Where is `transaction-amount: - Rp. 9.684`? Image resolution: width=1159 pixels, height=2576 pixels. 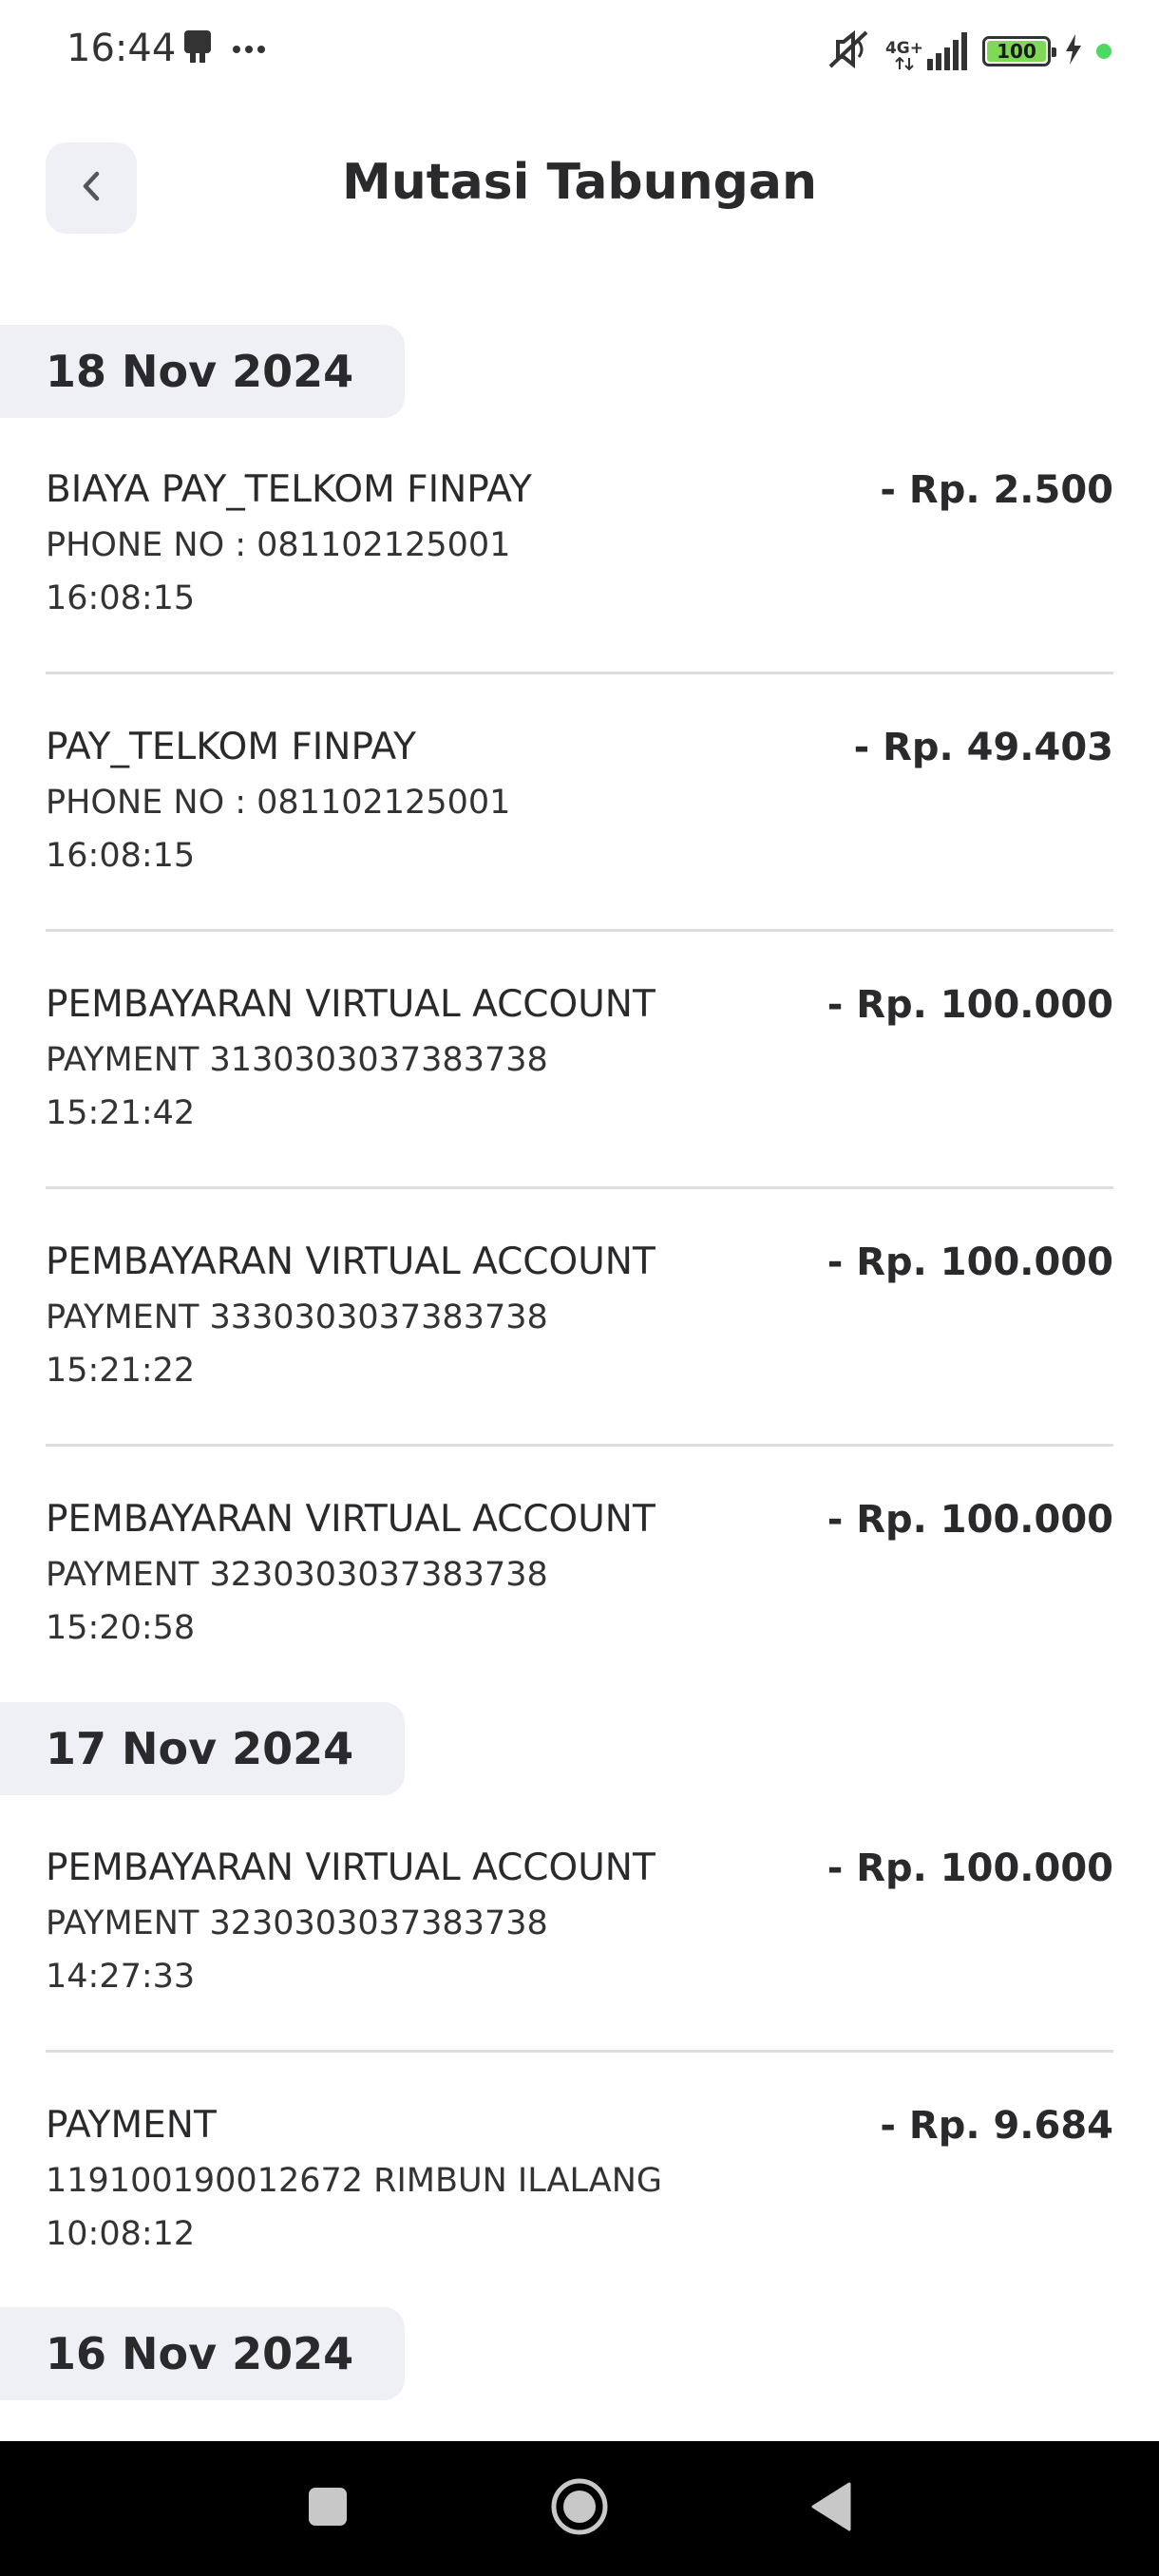
transaction-amount: - Rp. 9.684 is located at coordinates (996, 2126).